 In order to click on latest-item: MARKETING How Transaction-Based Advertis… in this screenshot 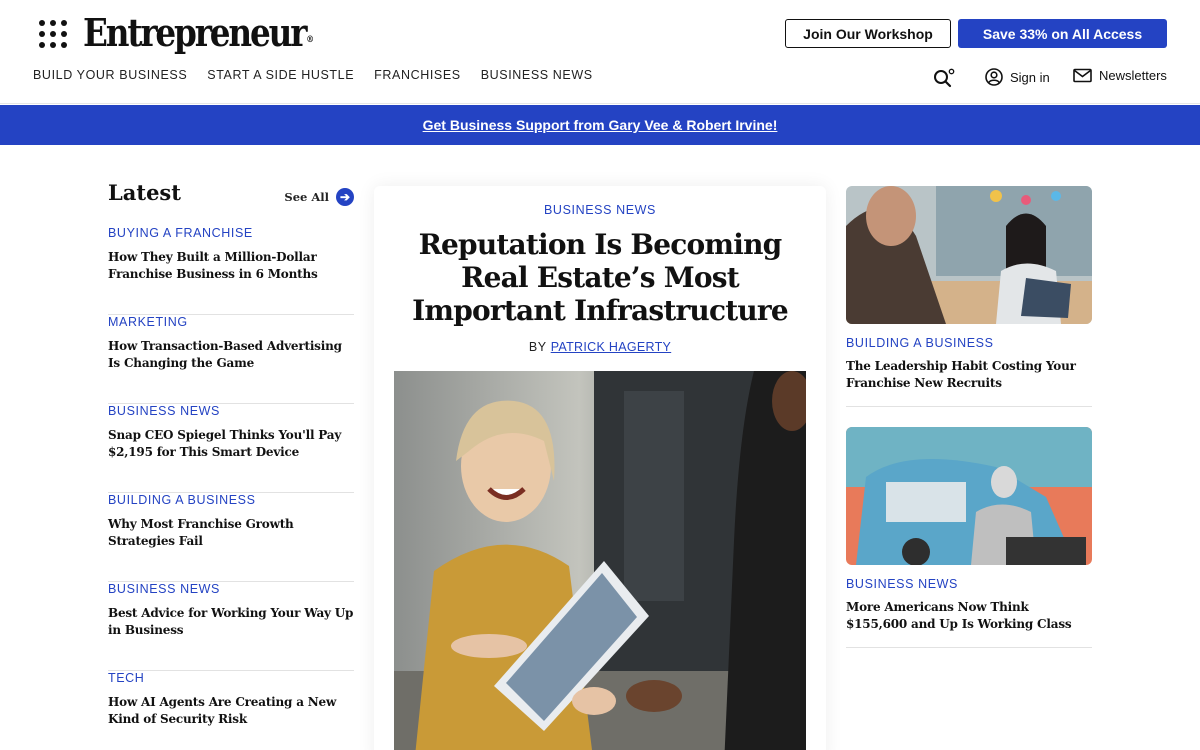, I will do `click(231, 359)`.